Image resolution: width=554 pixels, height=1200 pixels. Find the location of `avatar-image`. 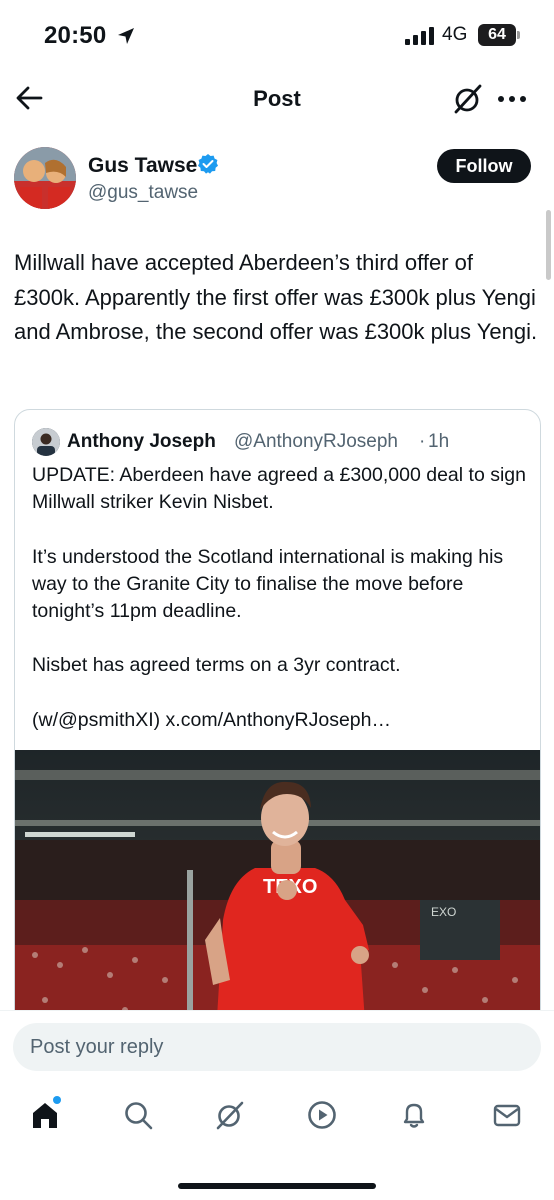

avatar-image is located at coordinates (45, 178).